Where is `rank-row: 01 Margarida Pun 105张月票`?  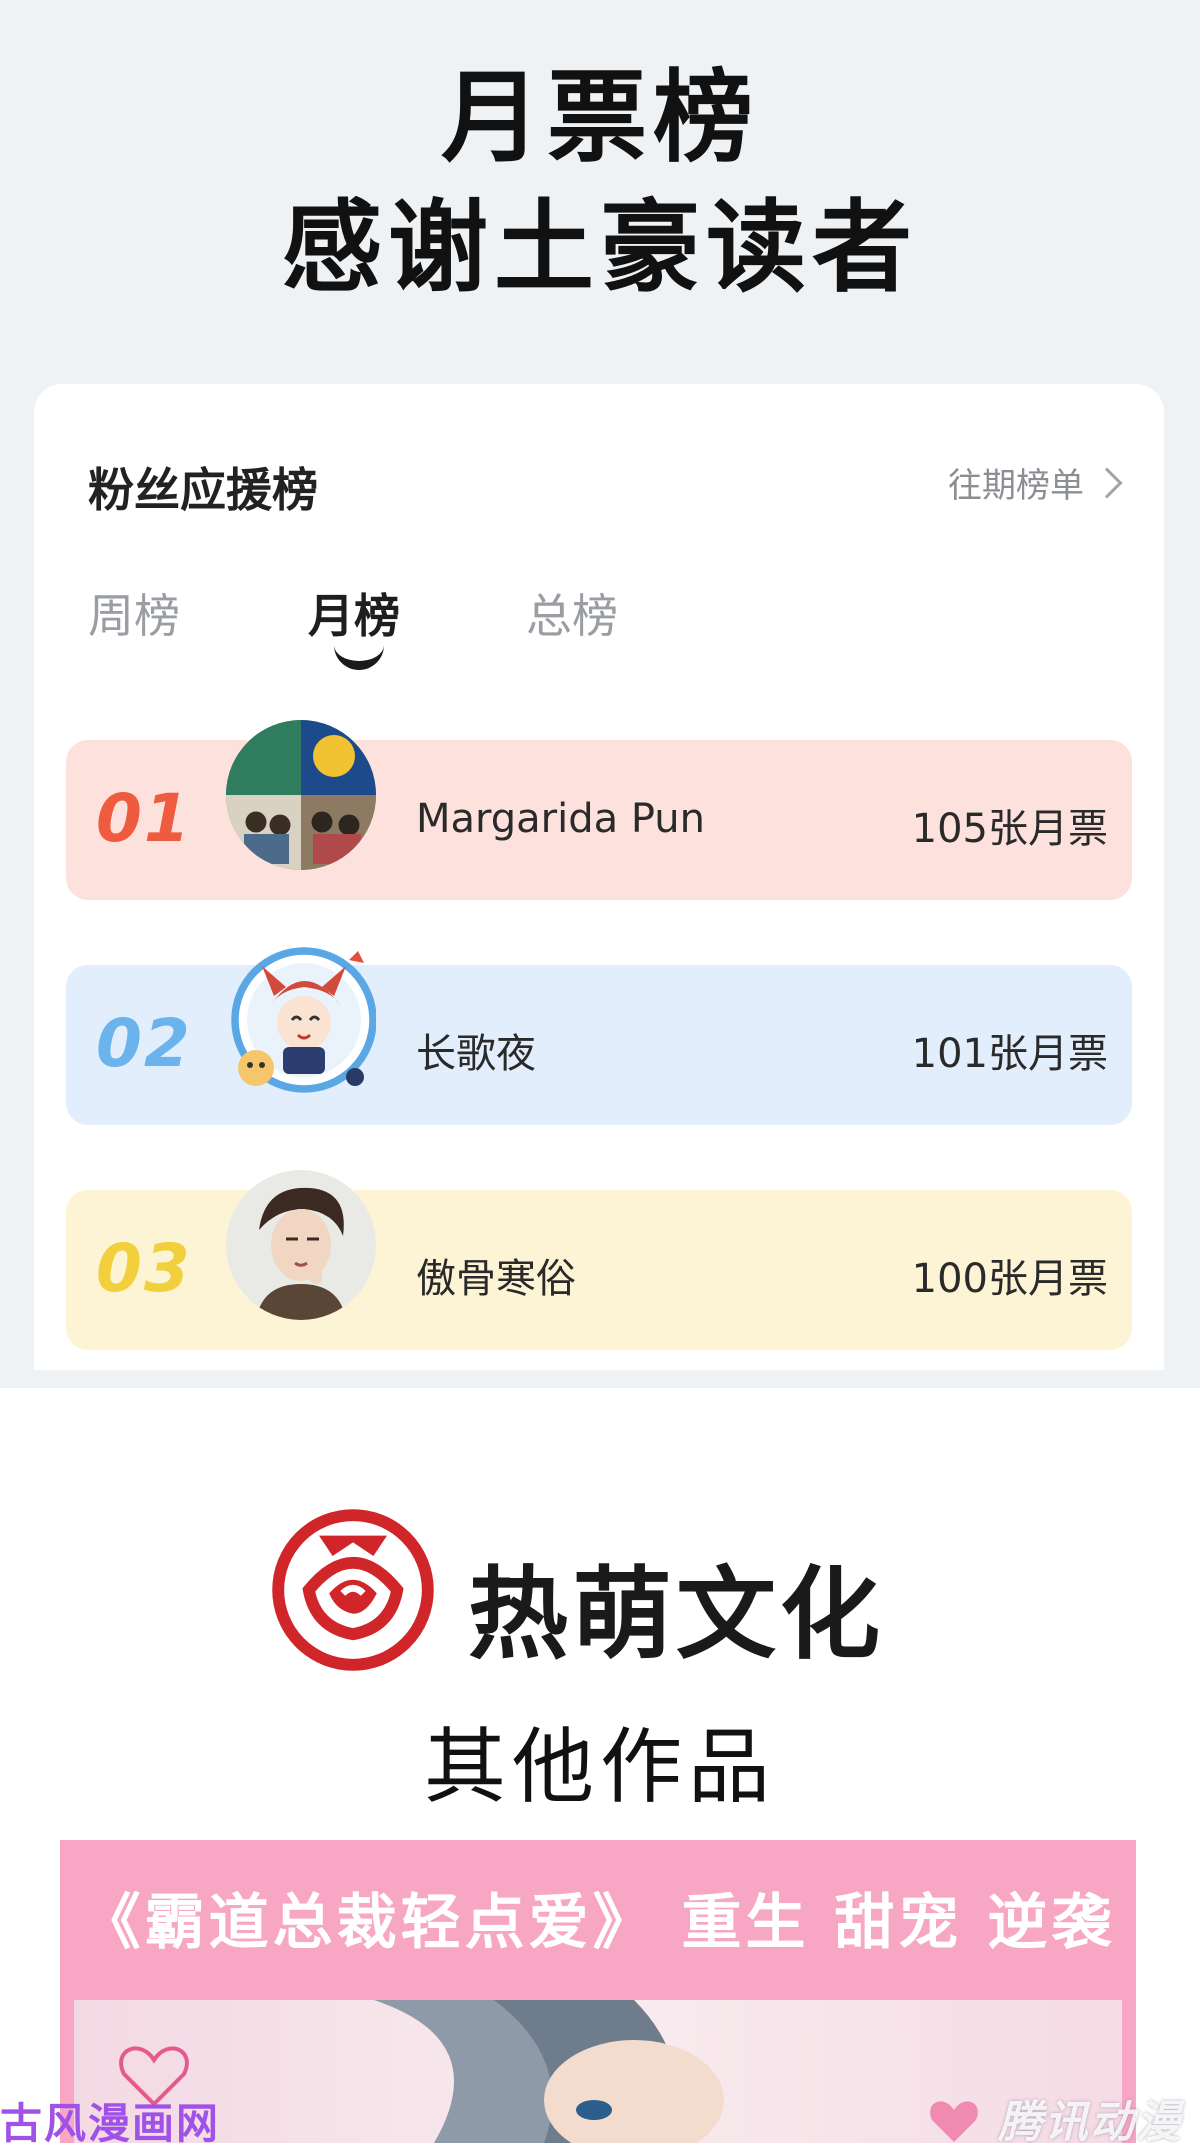
rank-row: 01 Margarida Pun 105张月票 is located at coordinates (599, 810).